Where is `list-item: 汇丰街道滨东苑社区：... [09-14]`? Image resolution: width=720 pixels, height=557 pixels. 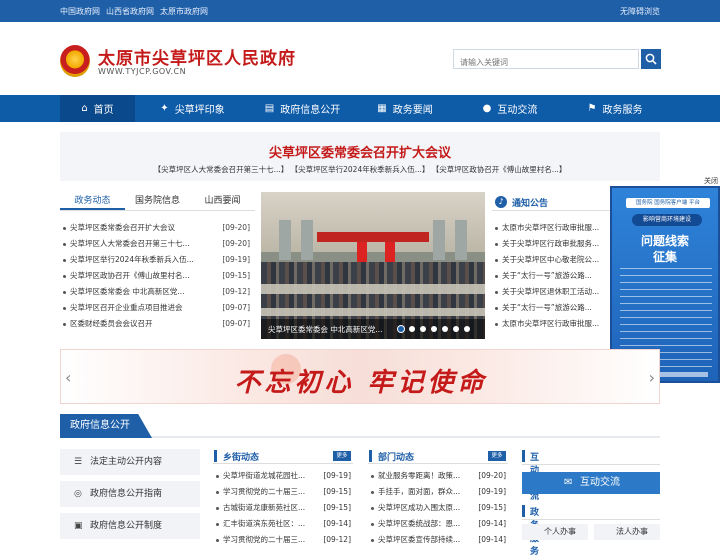 list-item: 汇丰街道滨东苑社区：... [09-14] is located at coordinates (283, 524).